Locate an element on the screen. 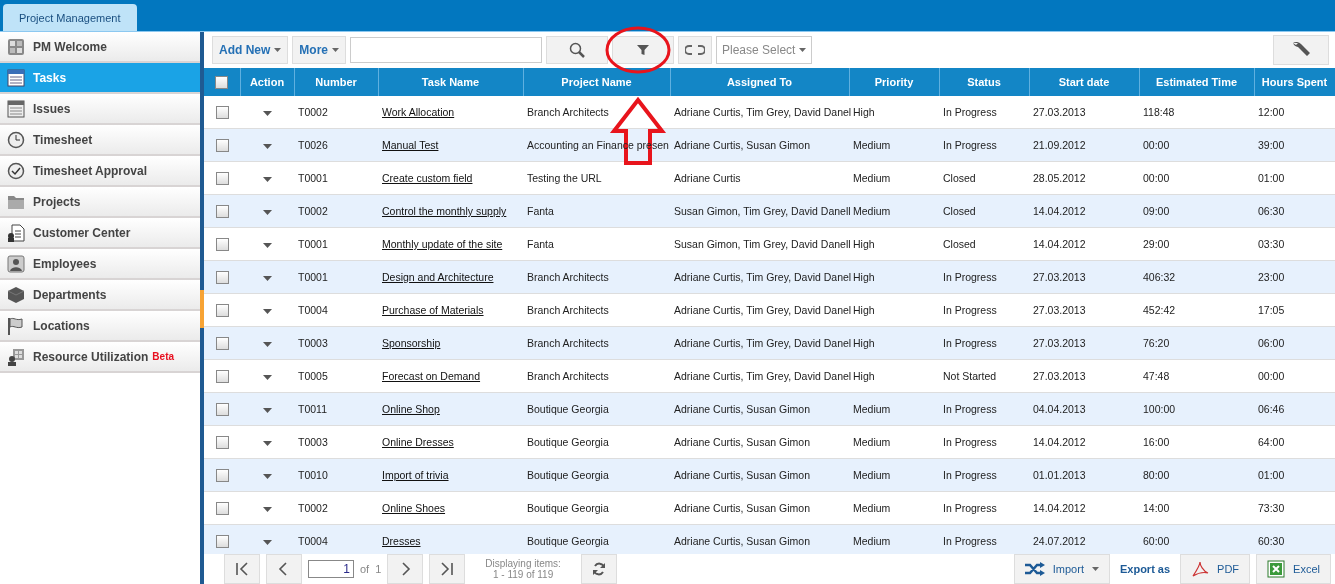  table-cell: 09:00 is located at coordinates (1156, 211).